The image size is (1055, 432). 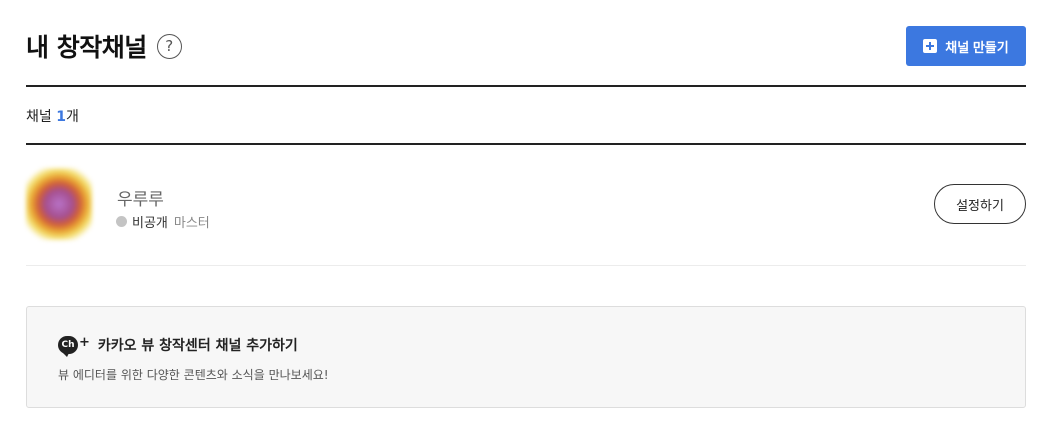 What do you see at coordinates (84, 342) in the screenshot?
I see `ch-plus-icon: +` at bounding box center [84, 342].